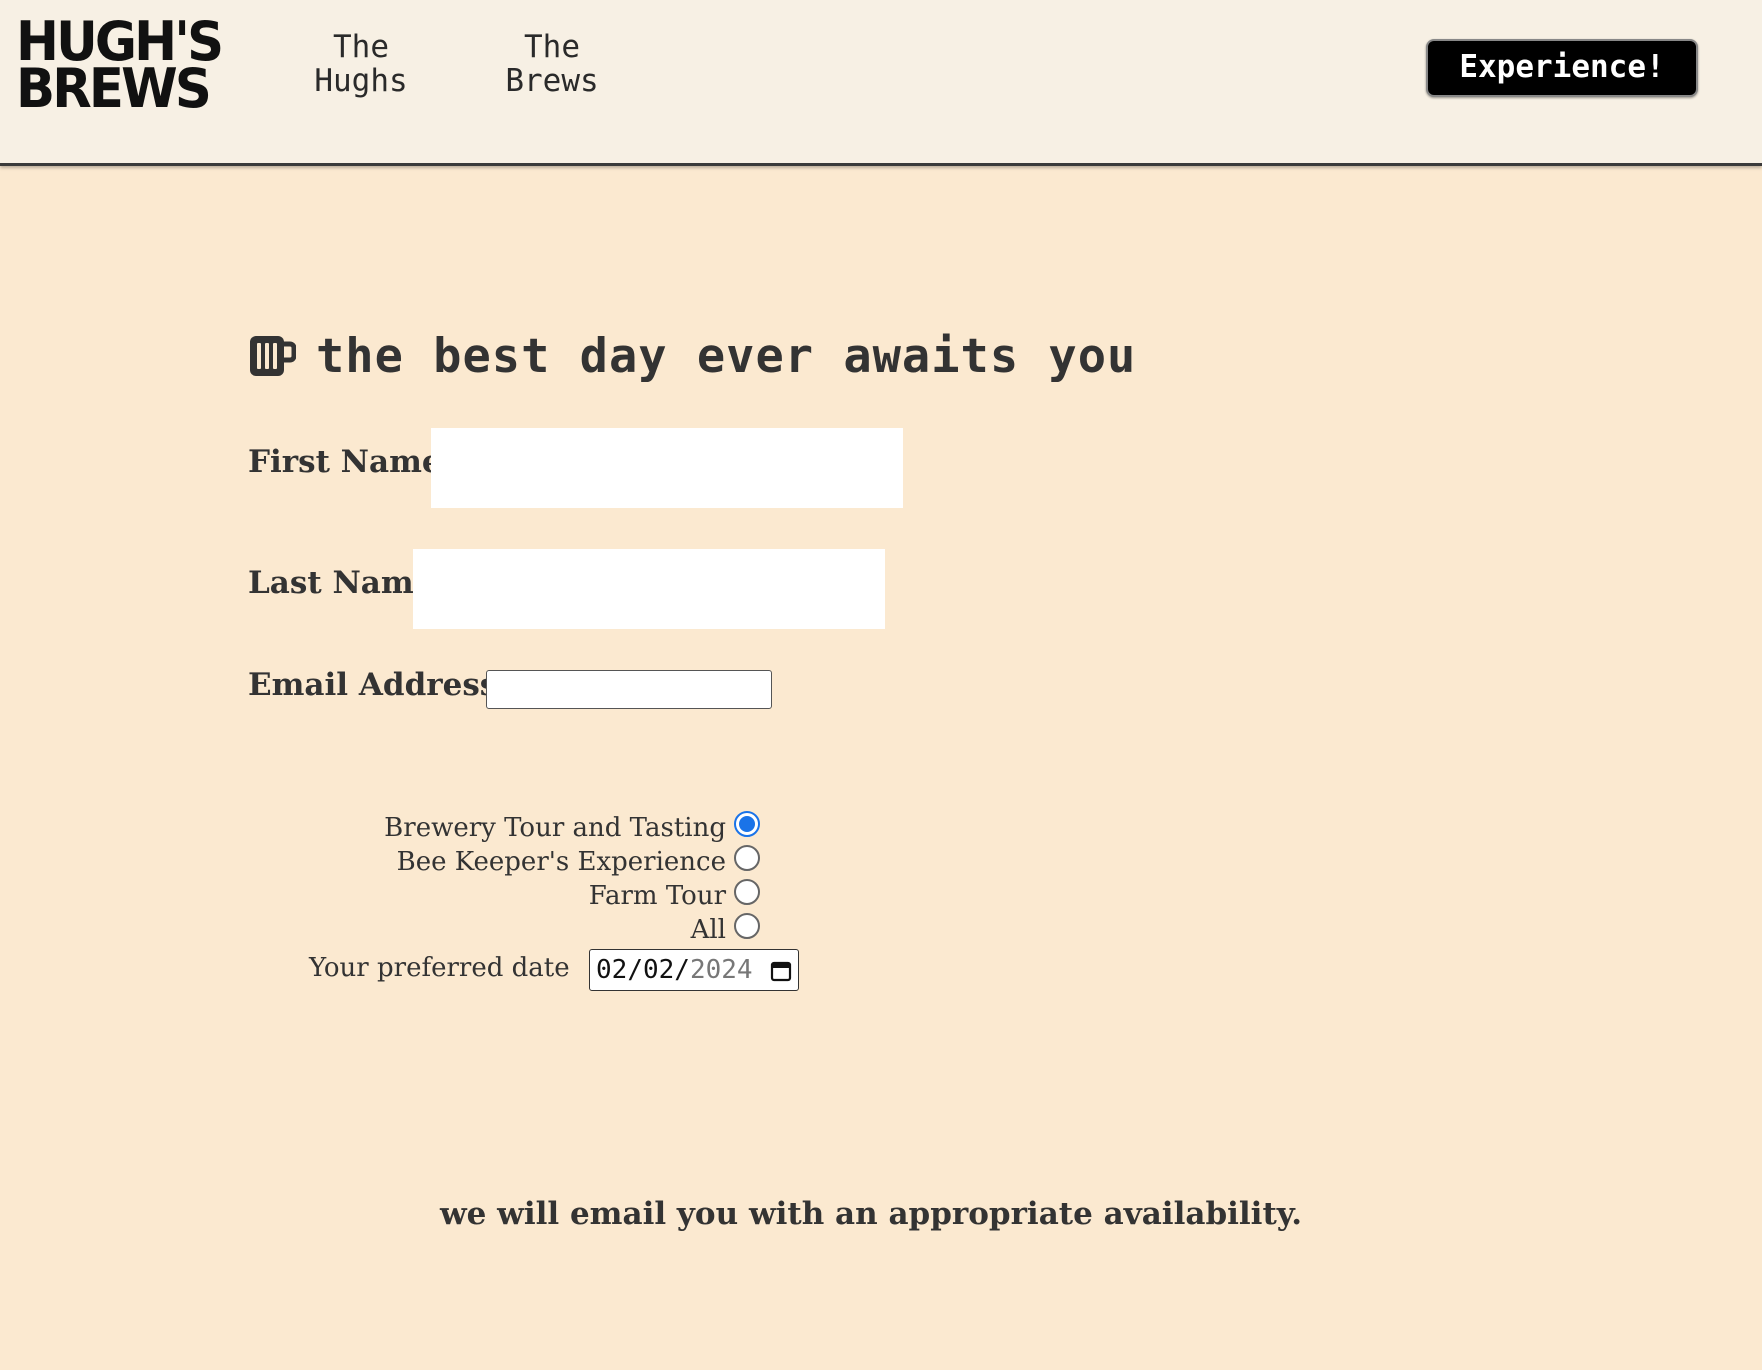  What do you see at coordinates (649, 589) in the screenshot?
I see `last-name-field` at bounding box center [649, 589].